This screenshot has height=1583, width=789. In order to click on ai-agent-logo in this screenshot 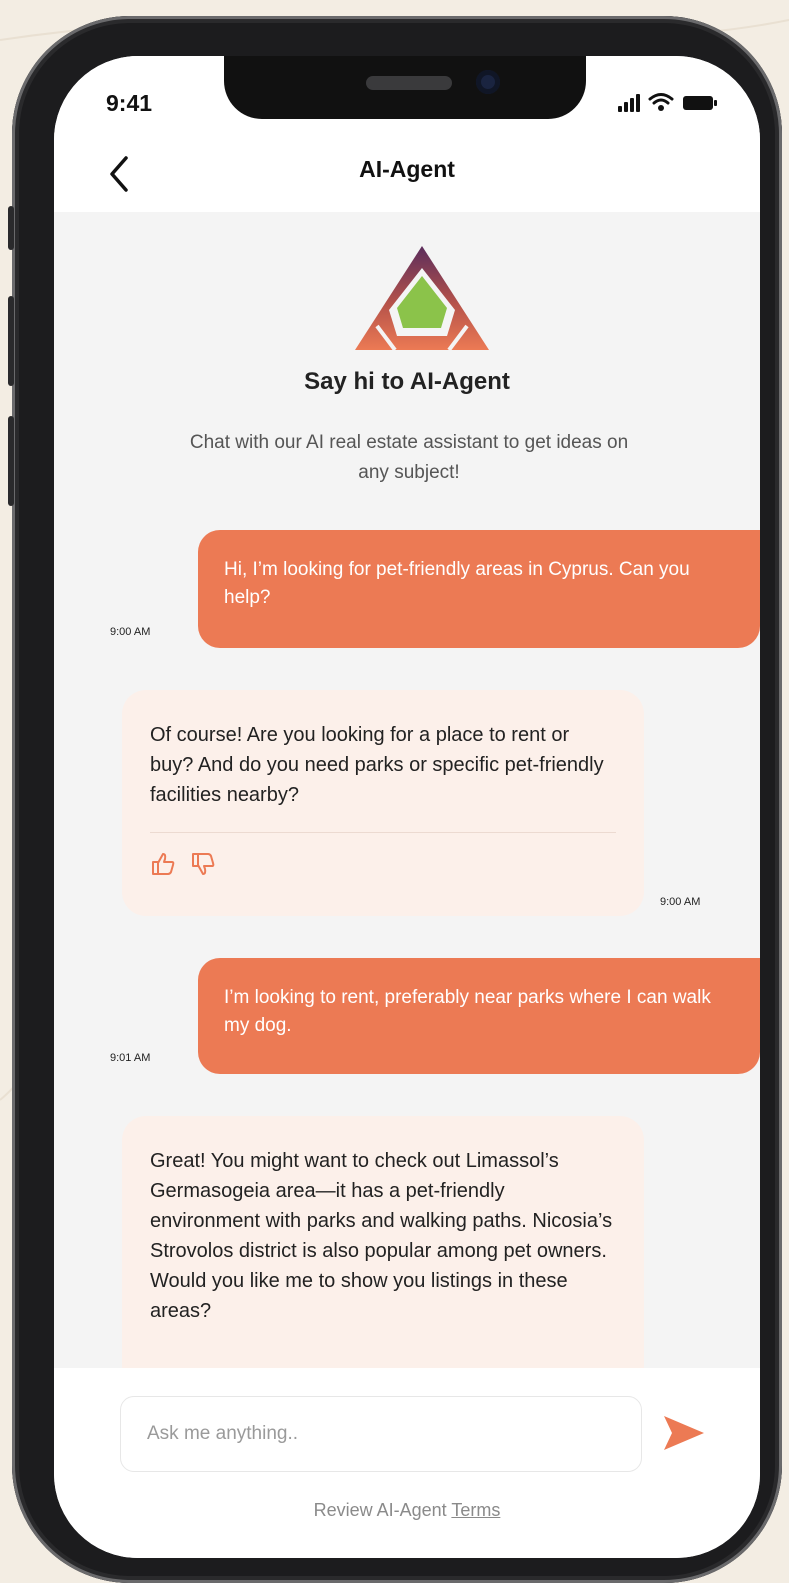, I will do `click(422, 298)`.